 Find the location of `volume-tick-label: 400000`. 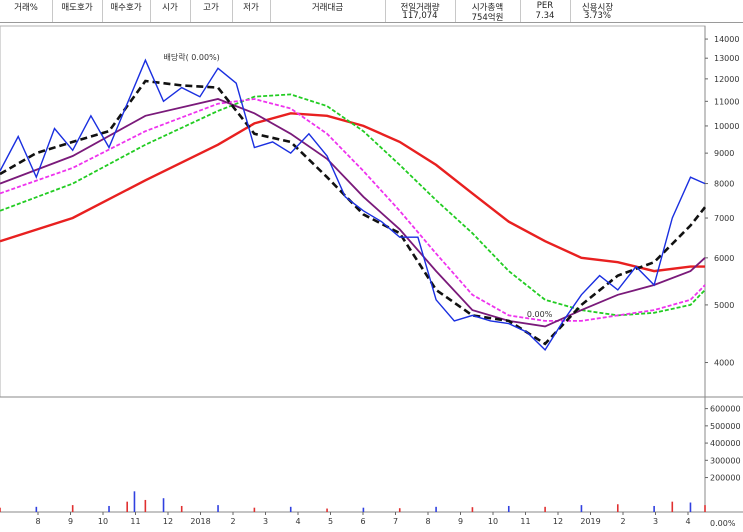

volume-tick-label: 400000 is located at coordinates (725, 443).